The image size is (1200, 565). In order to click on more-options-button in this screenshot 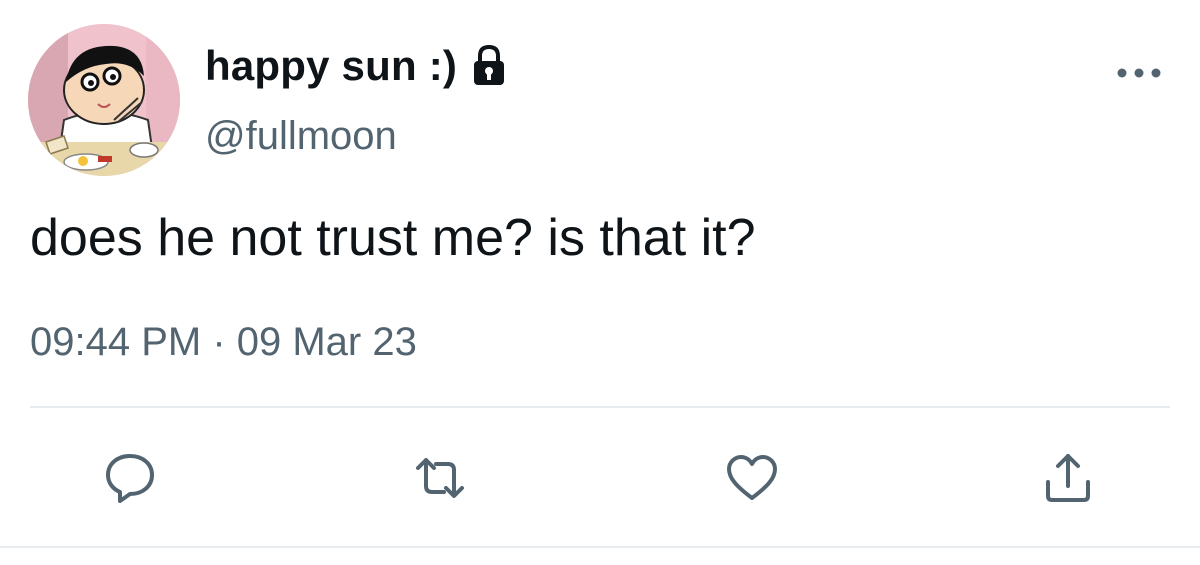, I will do `click(1139, 73)`.